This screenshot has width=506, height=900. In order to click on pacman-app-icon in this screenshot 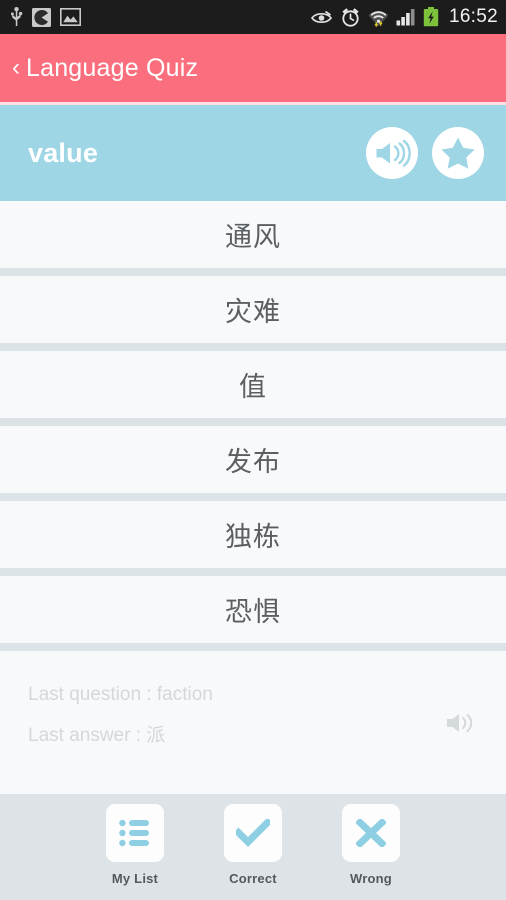, I will do `click(41, 17)`.